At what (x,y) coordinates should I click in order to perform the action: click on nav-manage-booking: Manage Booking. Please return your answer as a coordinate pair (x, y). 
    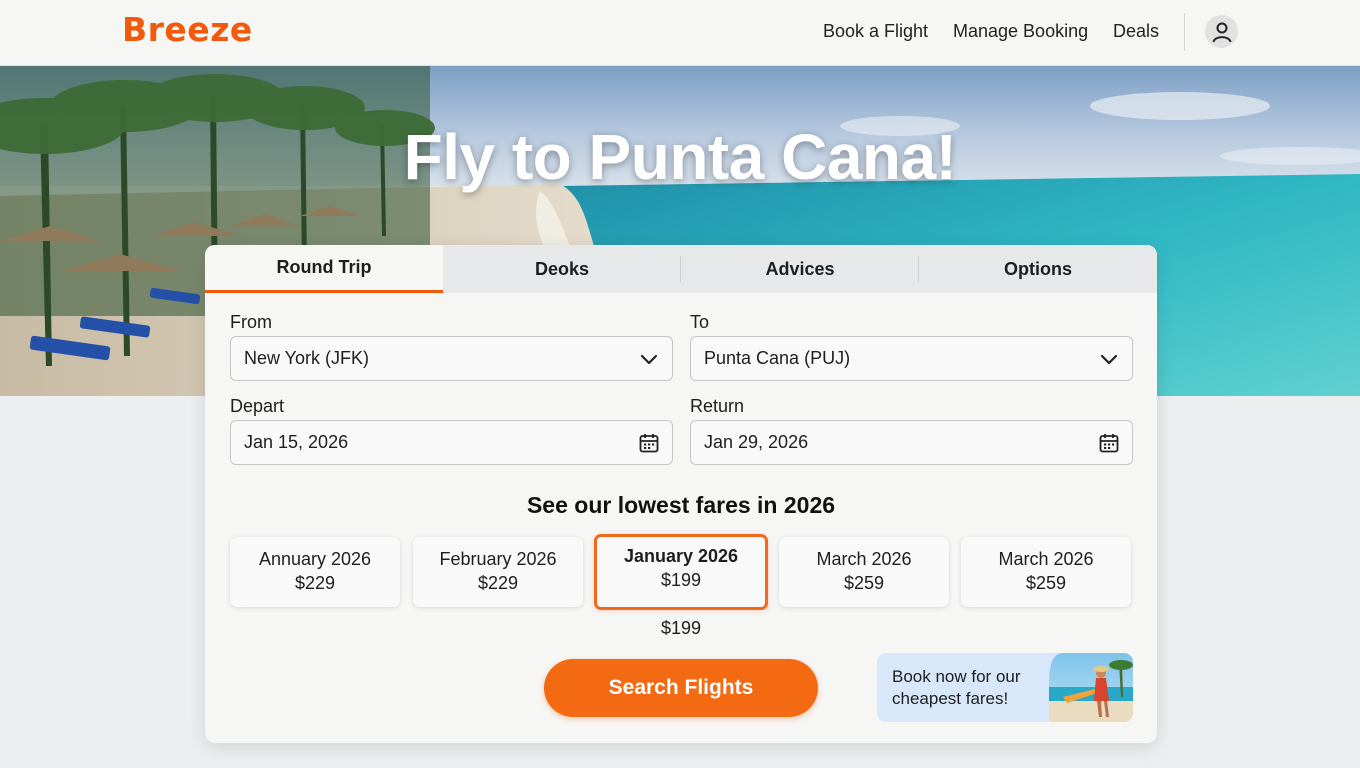
    Looking at the image, I should click on (1020, 31).